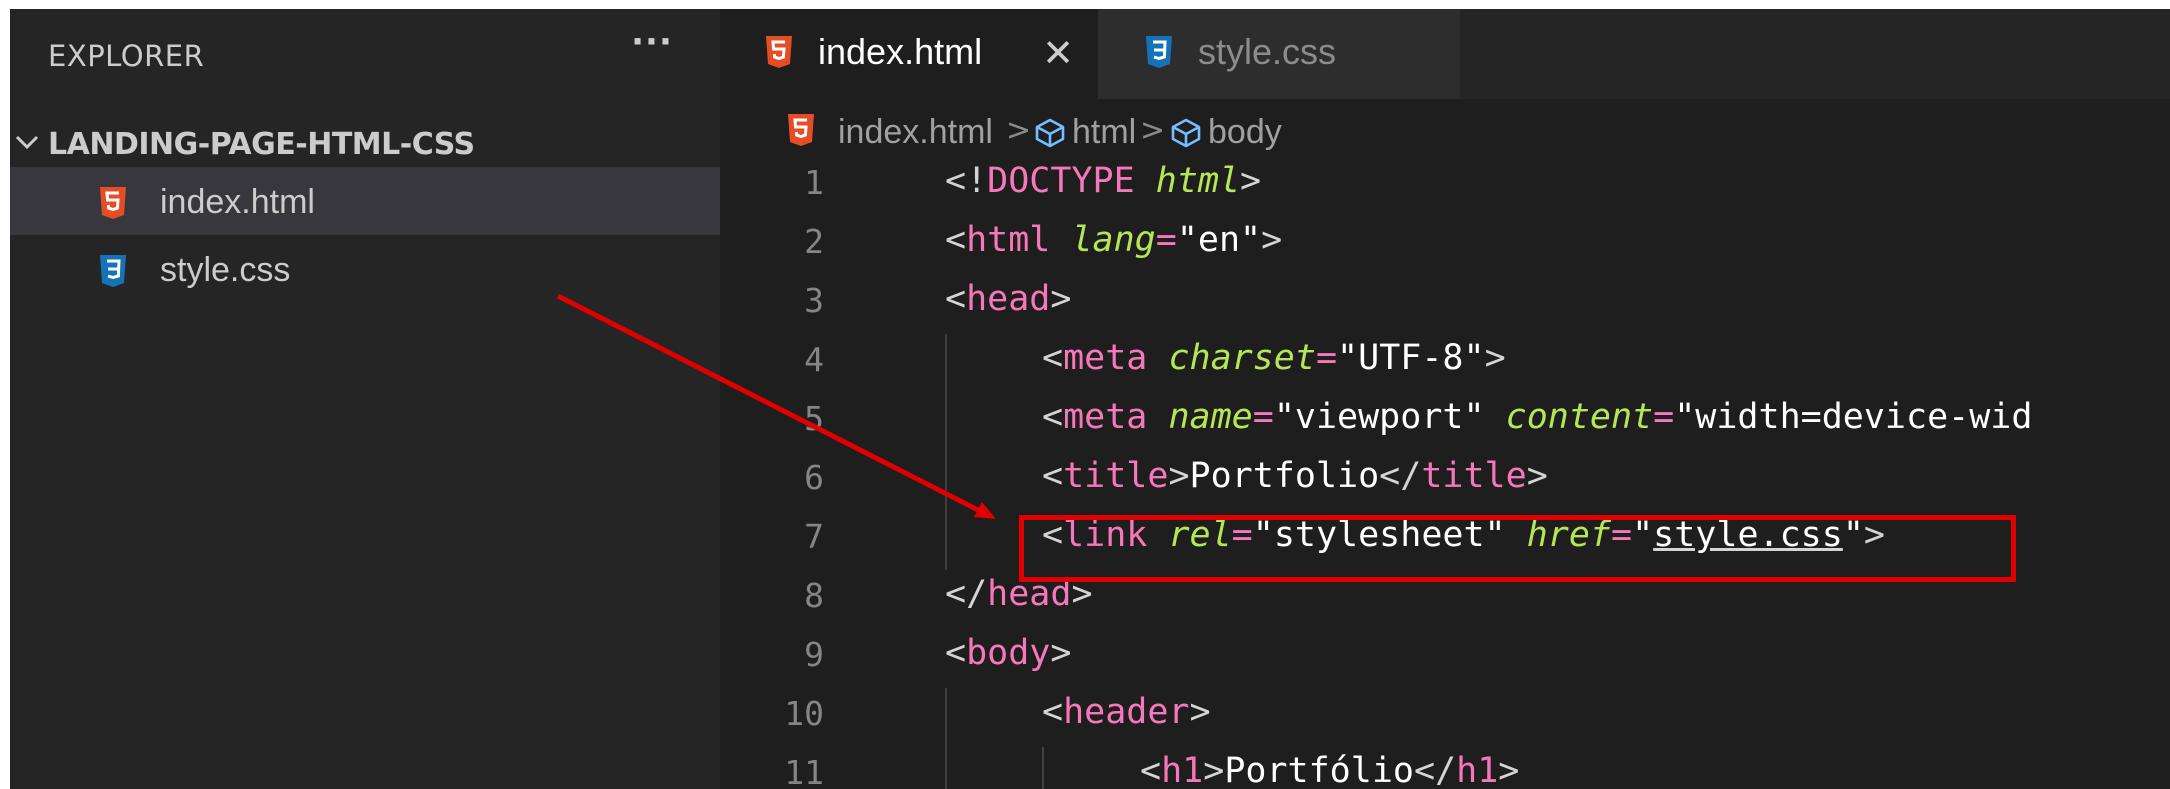 The width and height of the screenshot is (2170, 789). I want to click on code-line: 4 <meta charset="UTF-8">, so click(1445, 363).